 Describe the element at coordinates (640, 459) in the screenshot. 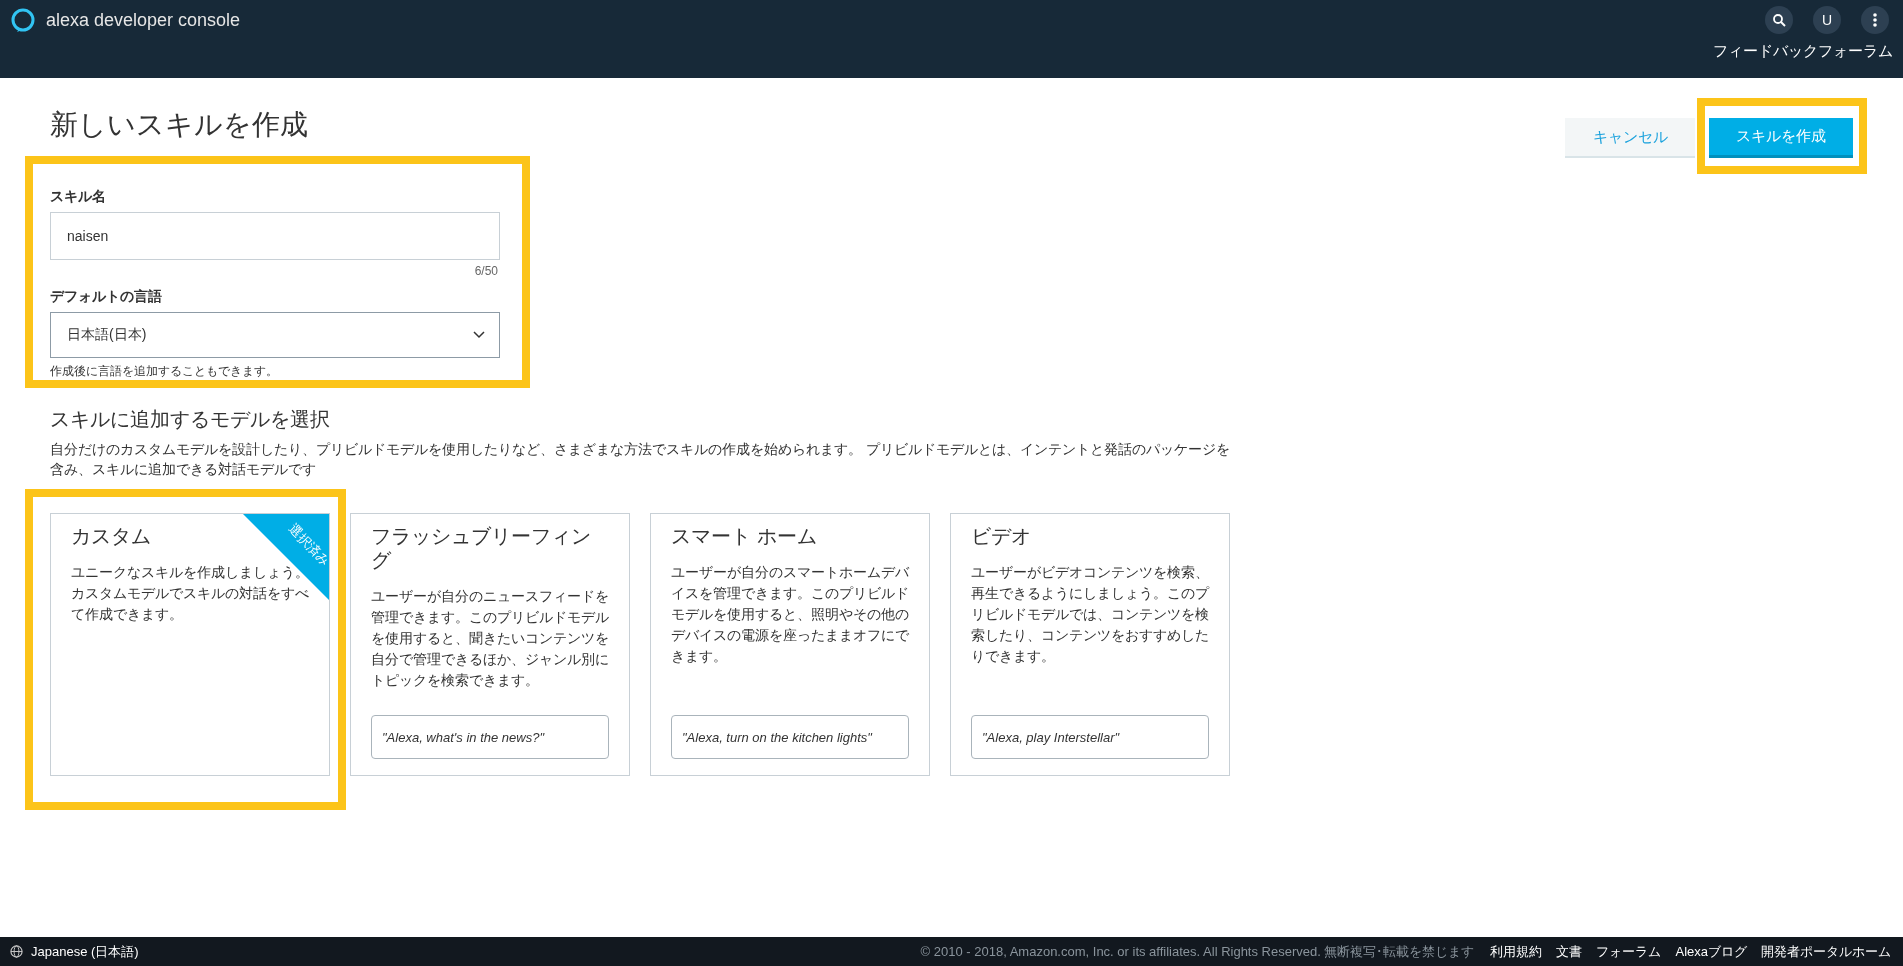

I see `section-description: 自分だけのカスタムモデルを設計したり、プリビルドモデルを使用したりなど、さまざまな方法でスキルの作成を始められます。 プリビルドモデルとは、インテントと発話のパッケージを含み、スキルに追加できる対話モデルです` at that location.